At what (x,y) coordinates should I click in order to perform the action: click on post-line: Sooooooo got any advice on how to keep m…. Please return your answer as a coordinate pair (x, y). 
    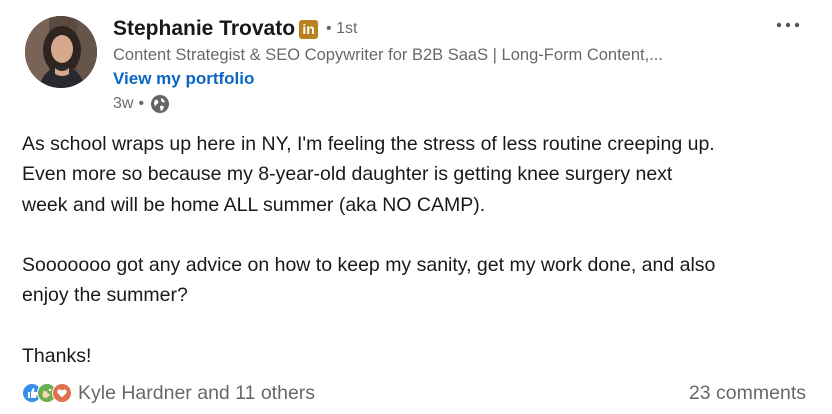
    Looking at the image, I should click on (369, 265).